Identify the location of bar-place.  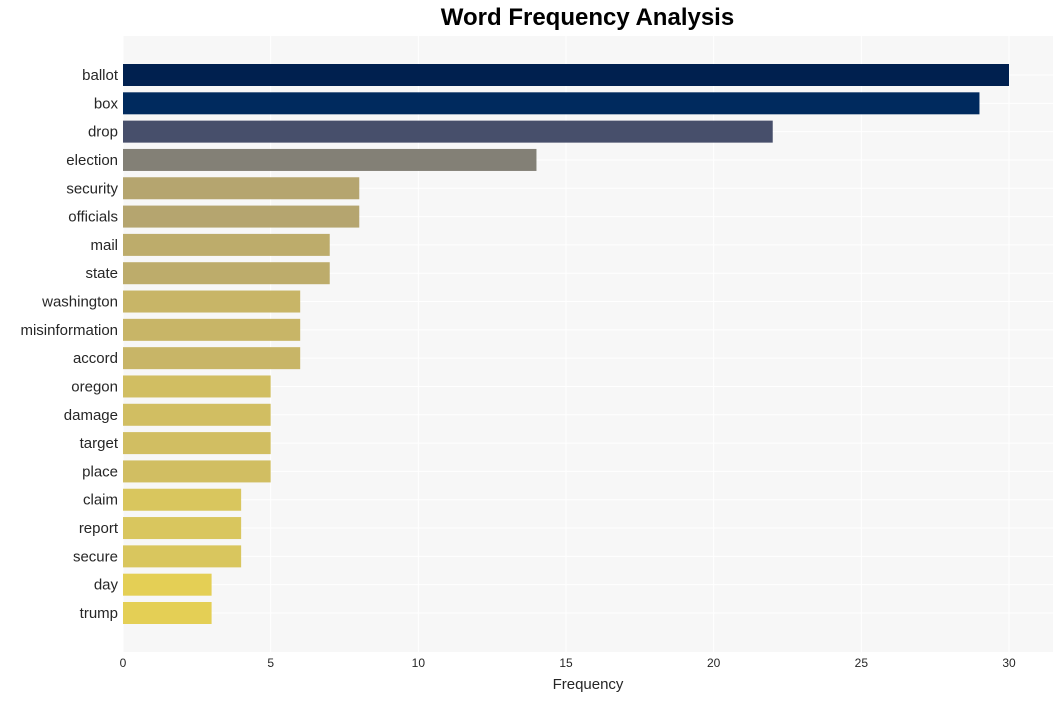
(197, 471).